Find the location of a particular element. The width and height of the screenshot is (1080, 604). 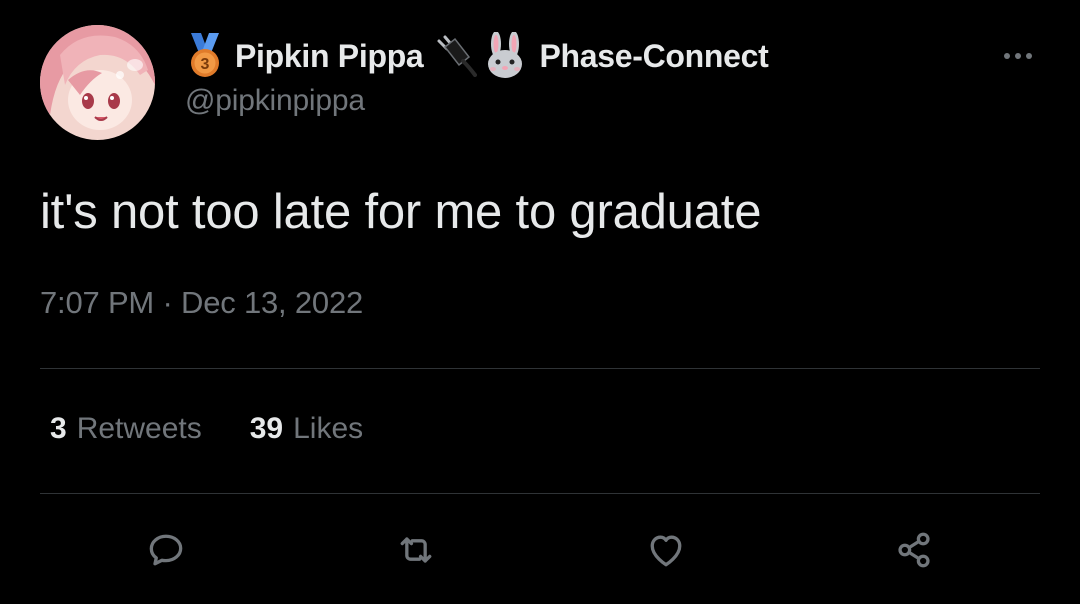

avatar-image is located at coordinates (97, 82).